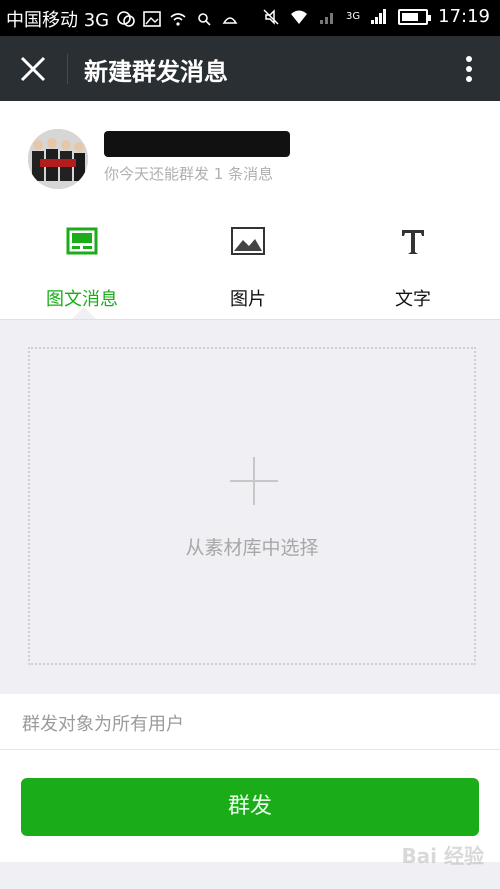 The image size is (500, 889). Describe the element at coordinates (250, 68) in the screenshot. I see `app-header: 新建群发消息` at that location.